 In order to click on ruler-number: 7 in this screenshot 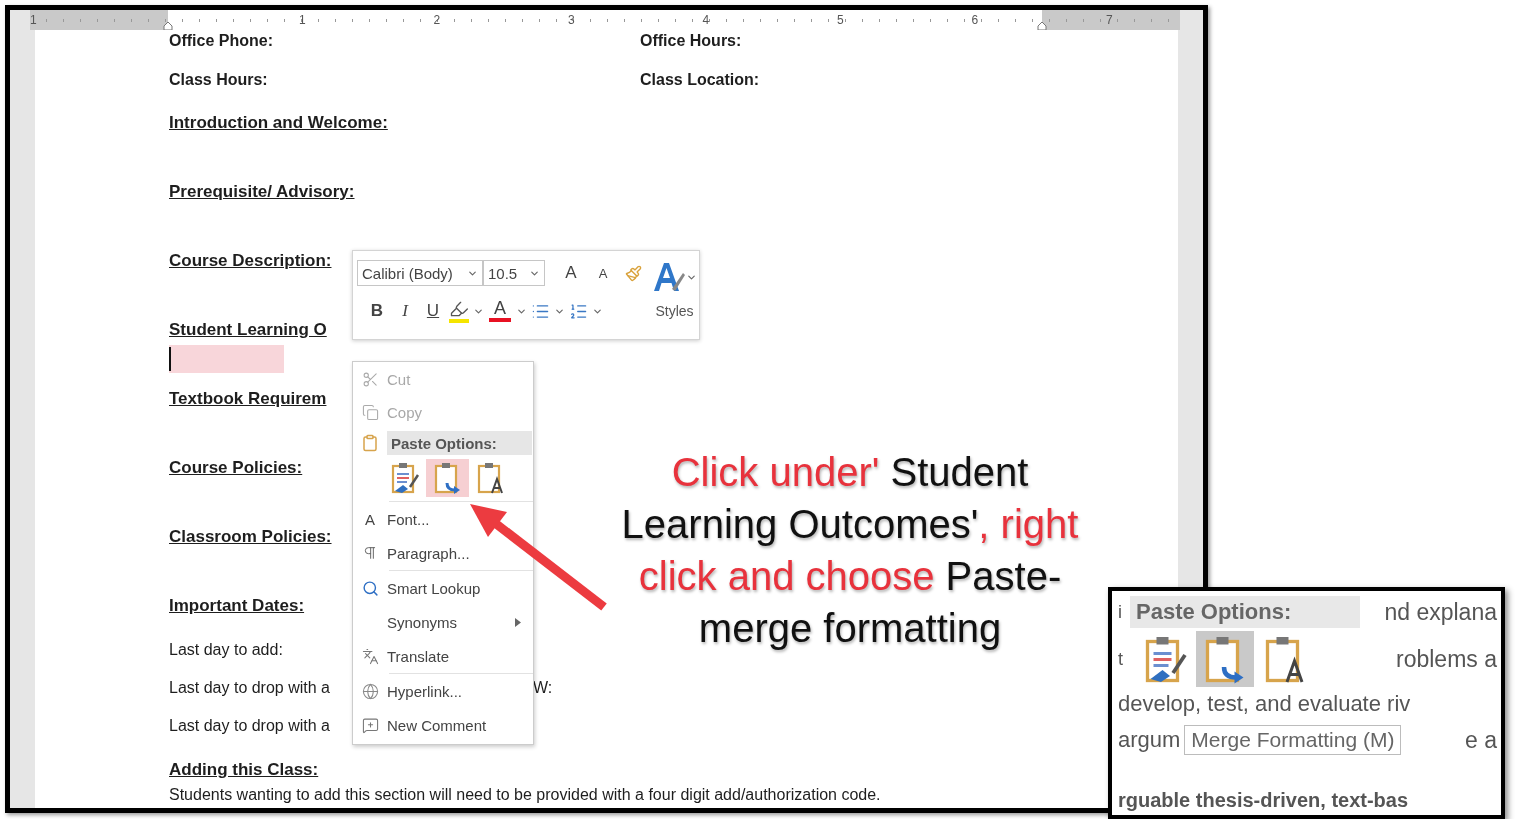, I will do `click(1109, 20)`.